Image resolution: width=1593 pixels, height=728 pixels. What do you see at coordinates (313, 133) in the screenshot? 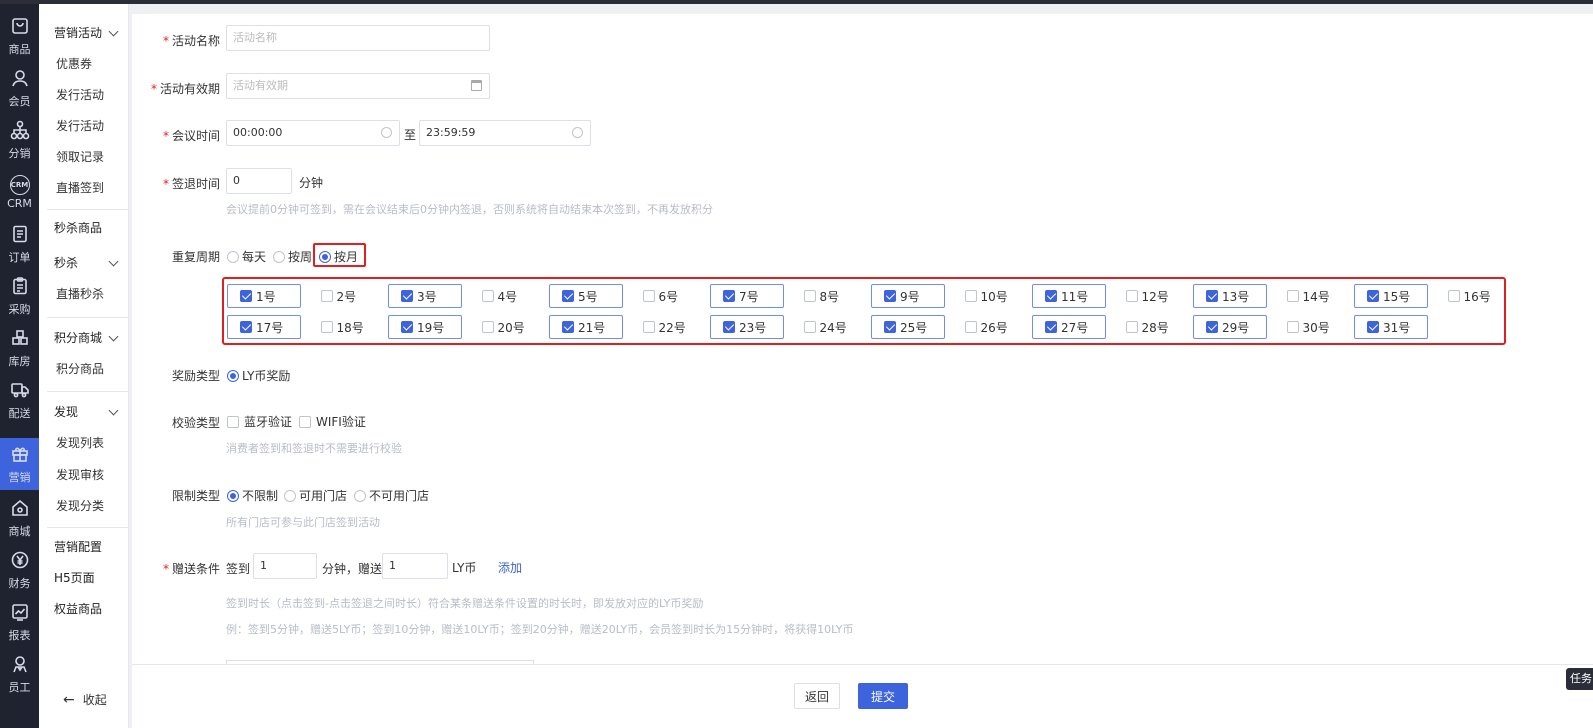
I see `meeting-start-time-input: 00:00:00` at bounding box center [313, 133].